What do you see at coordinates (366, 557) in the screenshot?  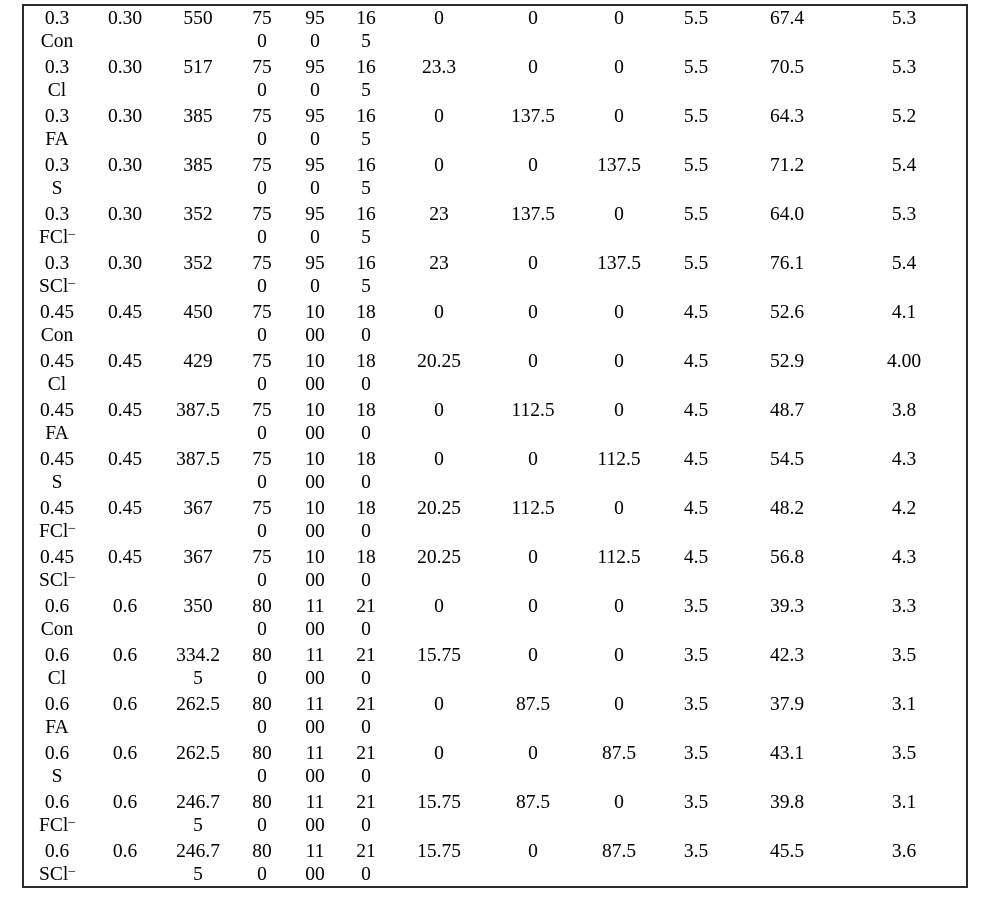 I see `cell-line-primary: 18` at bounding box center [366, 557].